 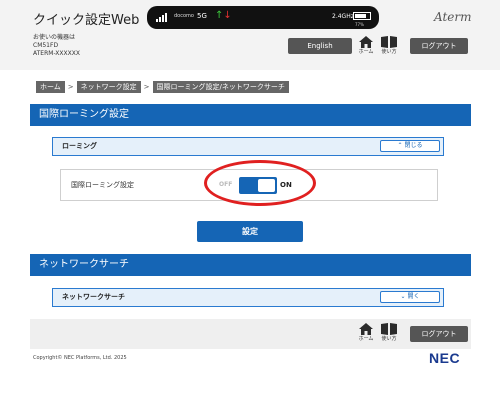 What do you see at coordinates (403, 296) in the screenshot?
I see `chevron-down-icon: ⌄` at bounding box center [403, 296].